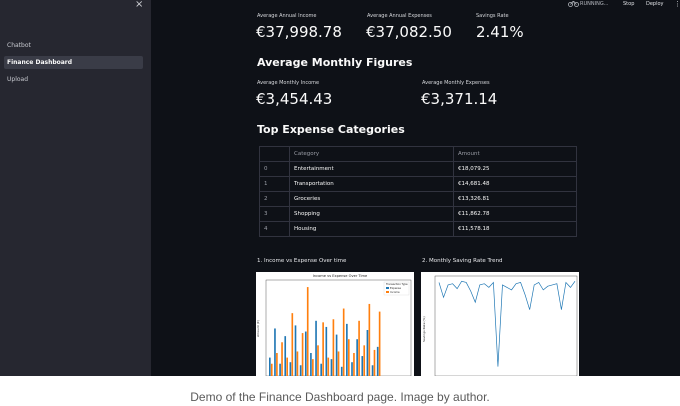  What do you see at coordinates (371, 229) in the screenshot?
I see `category-cell: Housing` at bounding box center [371, 229].